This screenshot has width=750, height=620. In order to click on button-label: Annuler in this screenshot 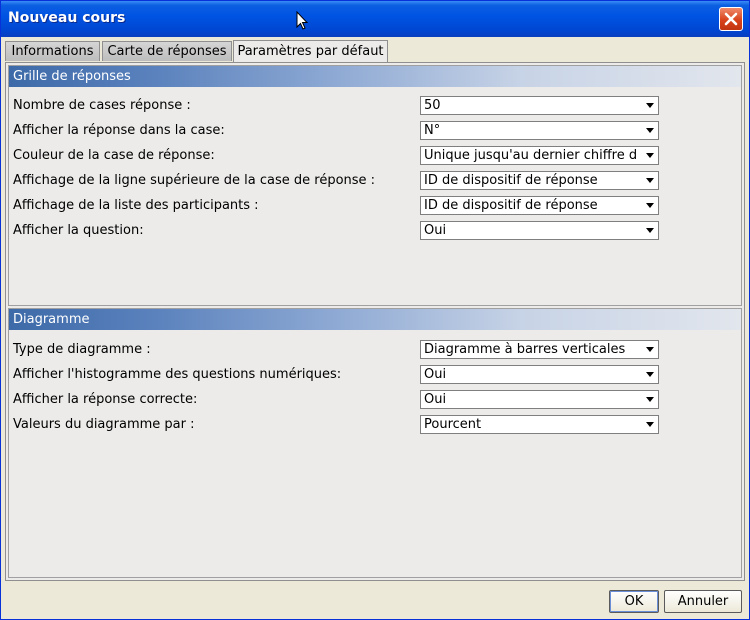, I will do `click(703, 601)`.